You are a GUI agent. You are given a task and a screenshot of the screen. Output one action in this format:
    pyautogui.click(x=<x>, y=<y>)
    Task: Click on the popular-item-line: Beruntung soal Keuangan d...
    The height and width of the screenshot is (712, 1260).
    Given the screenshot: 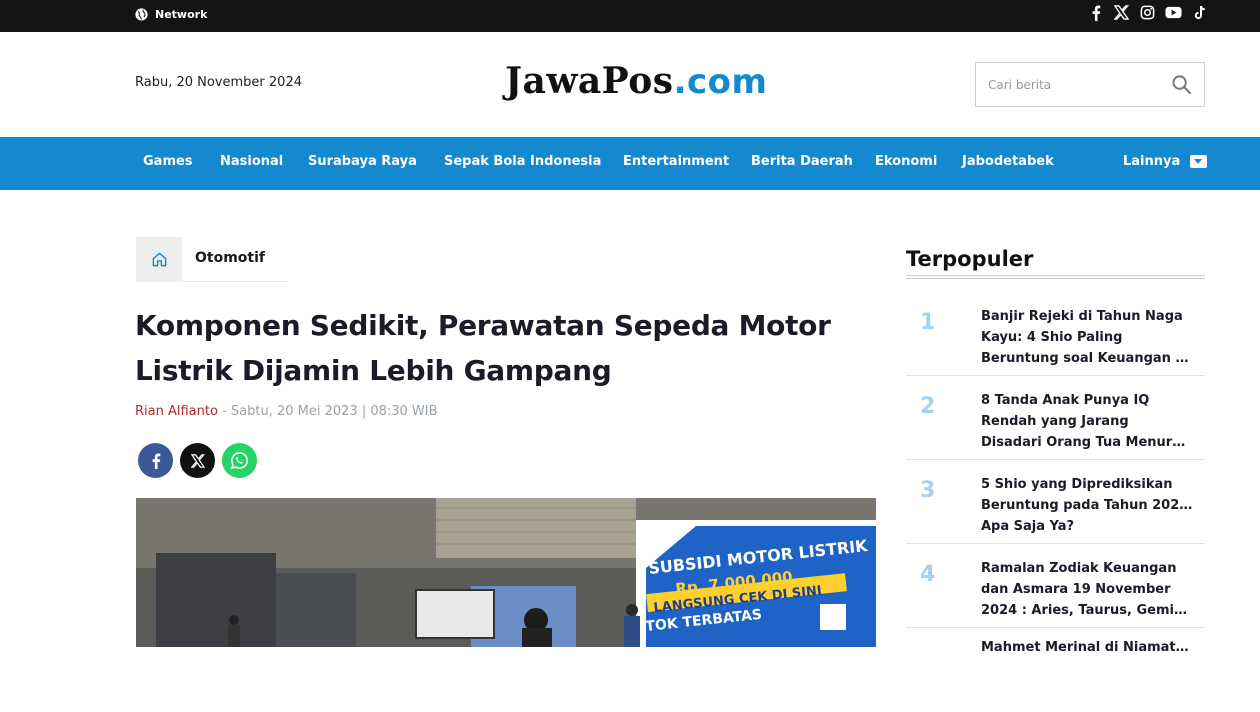 What is the action you would take?
    pyautogui.click(x=1087, y=358)
    